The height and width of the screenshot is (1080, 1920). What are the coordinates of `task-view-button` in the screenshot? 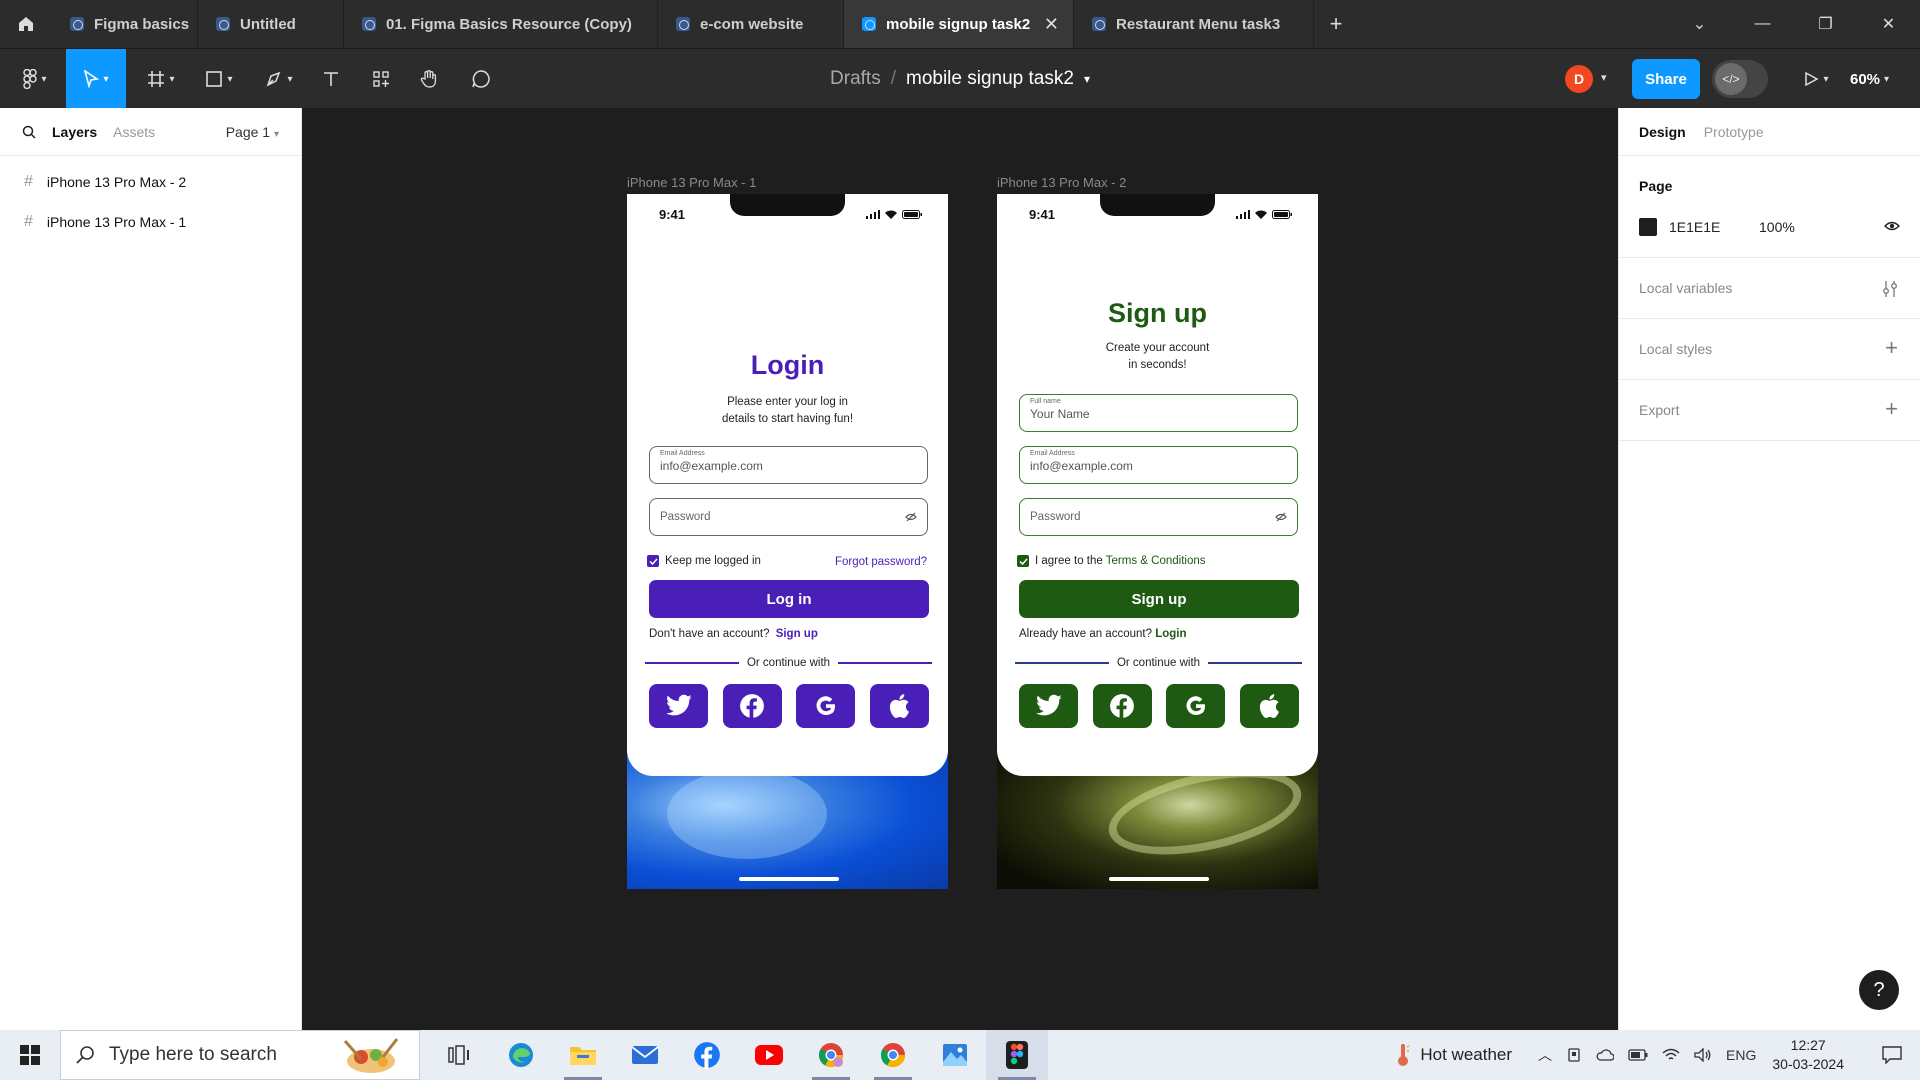 It's located at (459, 1055).